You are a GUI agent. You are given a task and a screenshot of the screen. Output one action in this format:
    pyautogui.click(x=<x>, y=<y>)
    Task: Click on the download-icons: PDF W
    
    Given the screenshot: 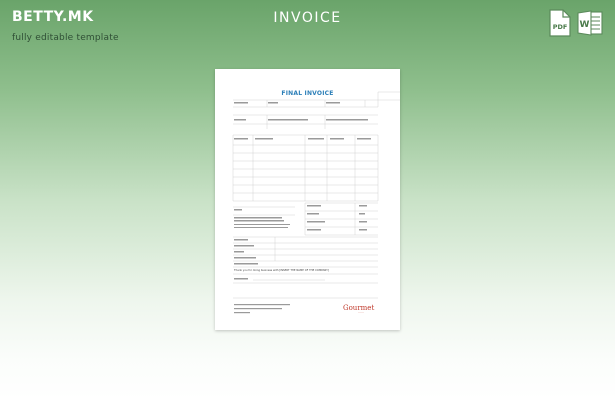 What is the action you would take?
    pyautogui.click(x=576, y=24)
    